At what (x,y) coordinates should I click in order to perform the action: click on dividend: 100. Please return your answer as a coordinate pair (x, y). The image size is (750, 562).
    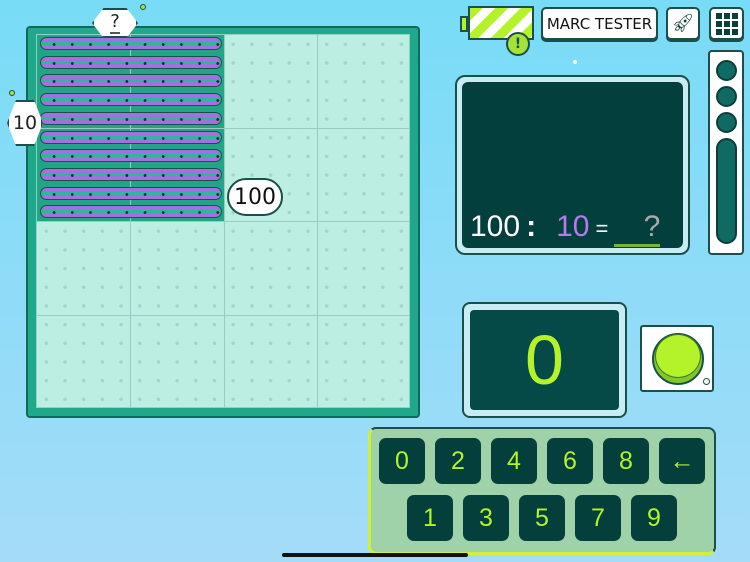
    Looking at the image, I should click on (495, 226).